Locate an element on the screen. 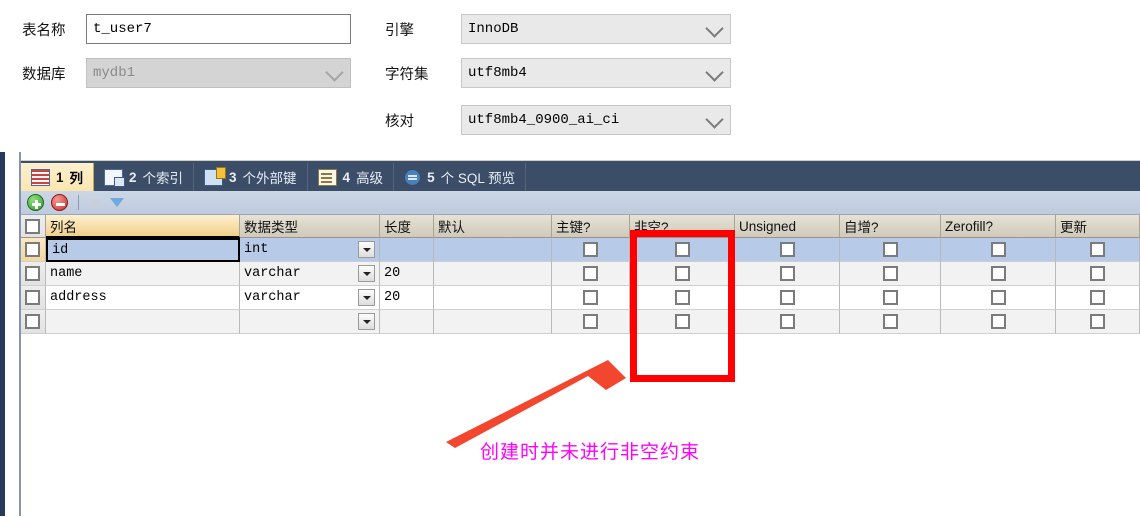 This screenshot has height=517, width=1140. add-row-icon is located at coordinates (35, 202).